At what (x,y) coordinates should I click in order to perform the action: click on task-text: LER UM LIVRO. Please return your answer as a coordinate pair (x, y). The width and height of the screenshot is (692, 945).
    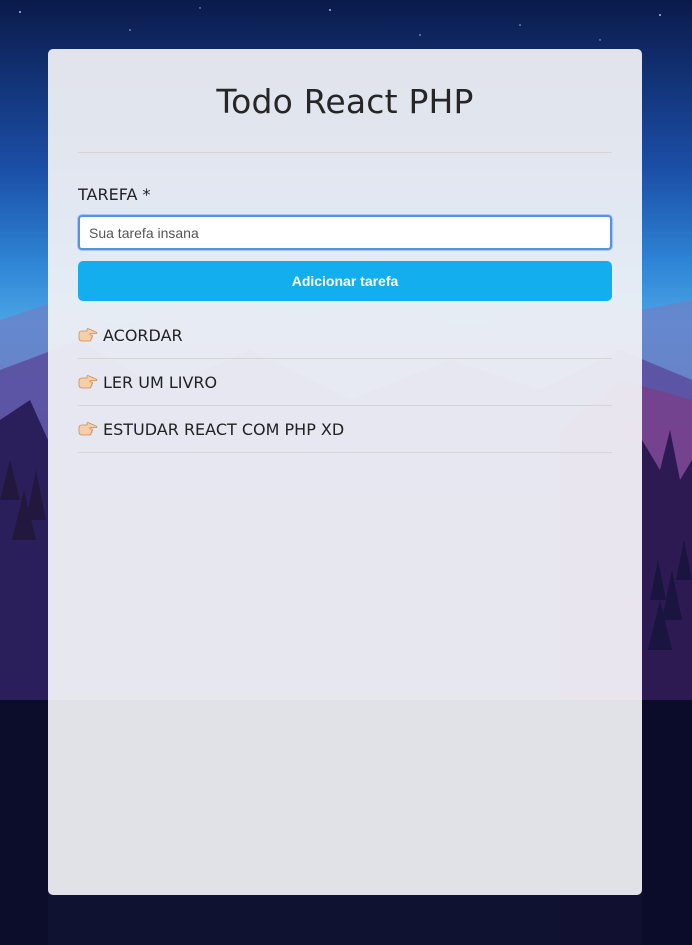
    Looking at the image, I should click on (160, 382).